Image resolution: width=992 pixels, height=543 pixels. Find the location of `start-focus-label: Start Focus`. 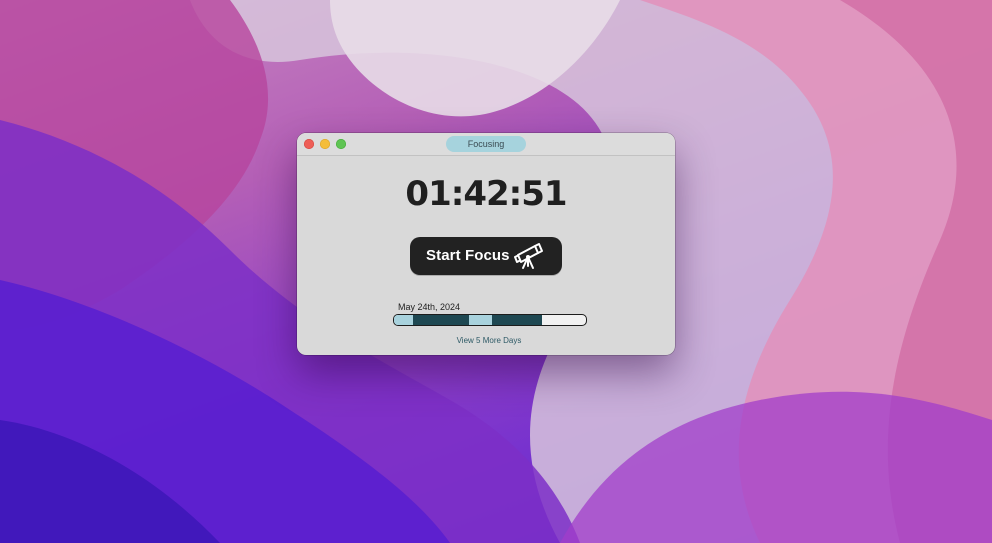

start-focus-label: Start Focus is located at coordinates (468, 255).